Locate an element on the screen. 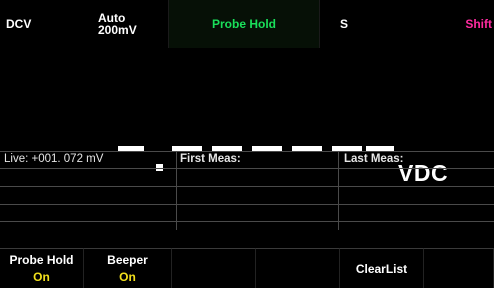 Image resolution: width=494 pixels, height=288 pixels. s-indicator: S is located at coordinates (344, 24).